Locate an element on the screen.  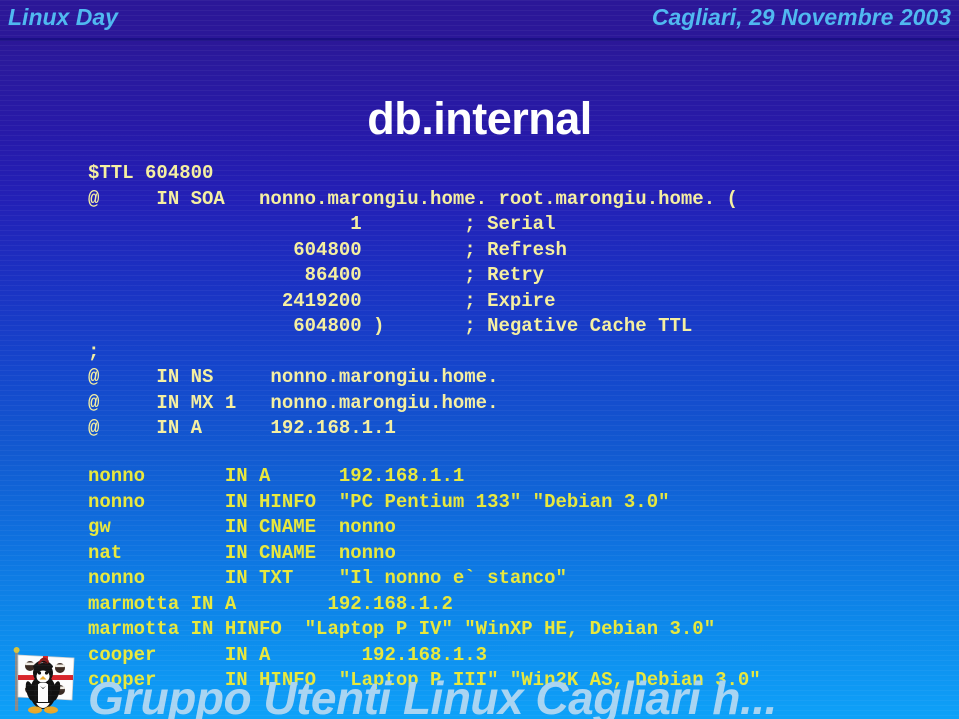
page-title: db.internal is located at coordinates (479, 118).